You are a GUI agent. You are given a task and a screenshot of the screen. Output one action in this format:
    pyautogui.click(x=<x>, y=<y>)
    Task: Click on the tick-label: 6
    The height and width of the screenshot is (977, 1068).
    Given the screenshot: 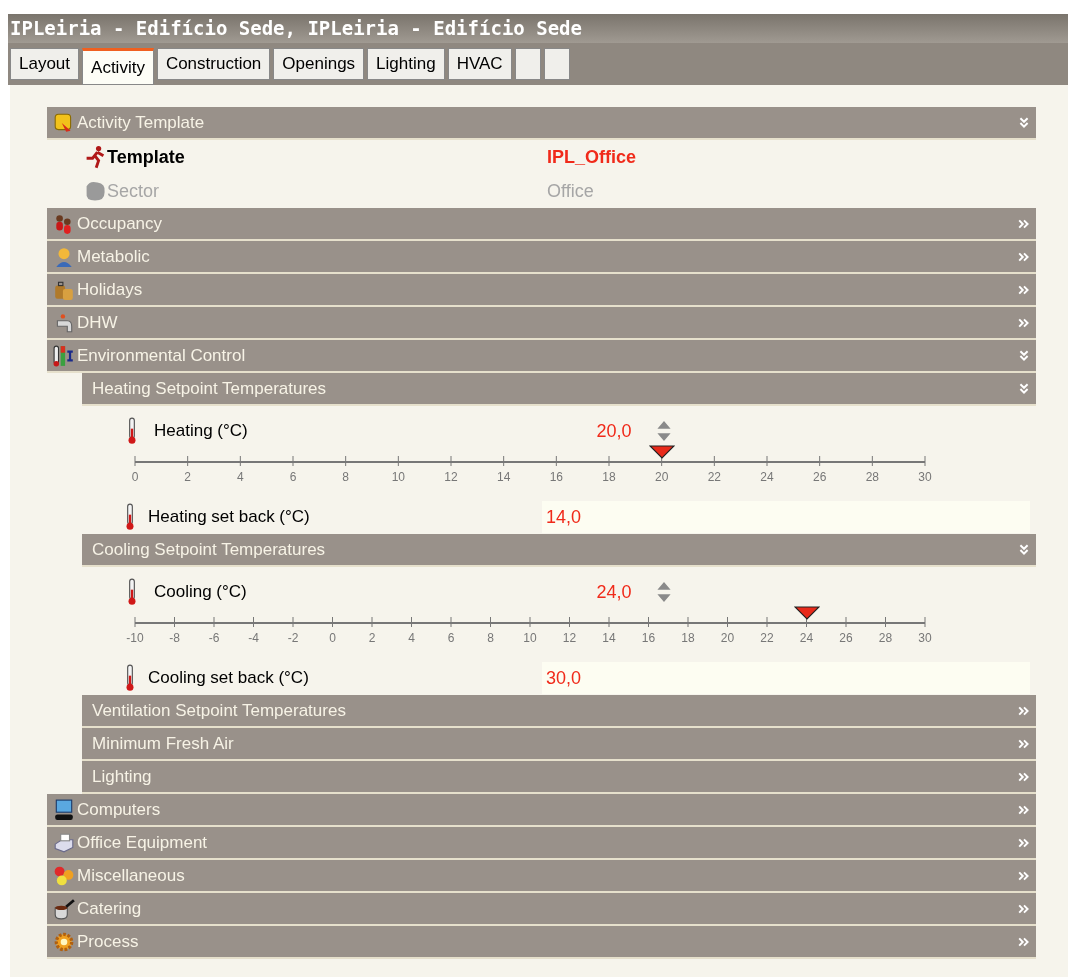 What is the action you would take?
    pyautogui.click(x=293, y=477)
    